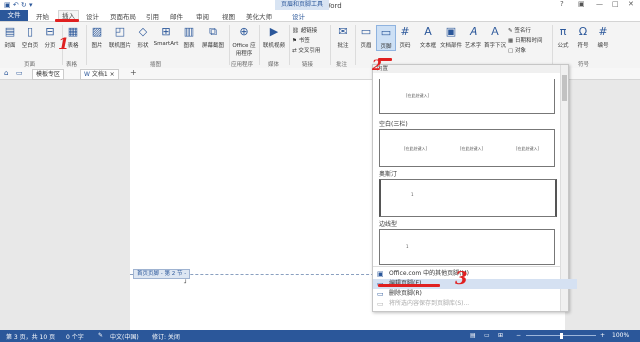  What do you see at coordinates (603, 31) in the screenshot?
I see `number-icon: #` at bounding box center [603, 31].